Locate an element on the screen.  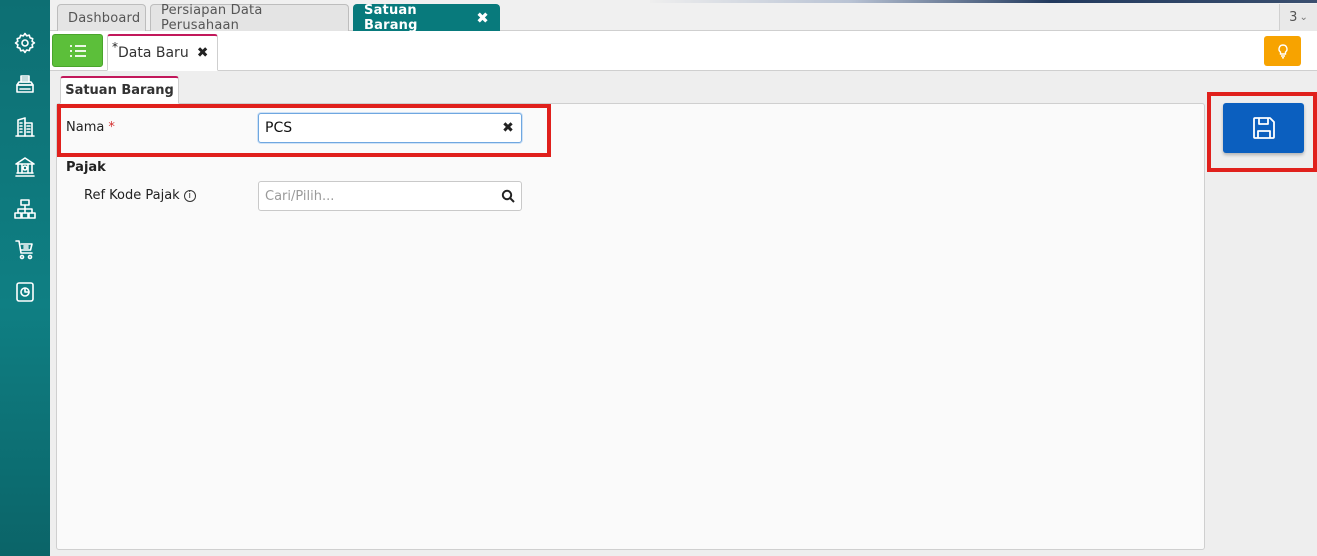
nama-label: Nama * is located at coordinates (90, 127).